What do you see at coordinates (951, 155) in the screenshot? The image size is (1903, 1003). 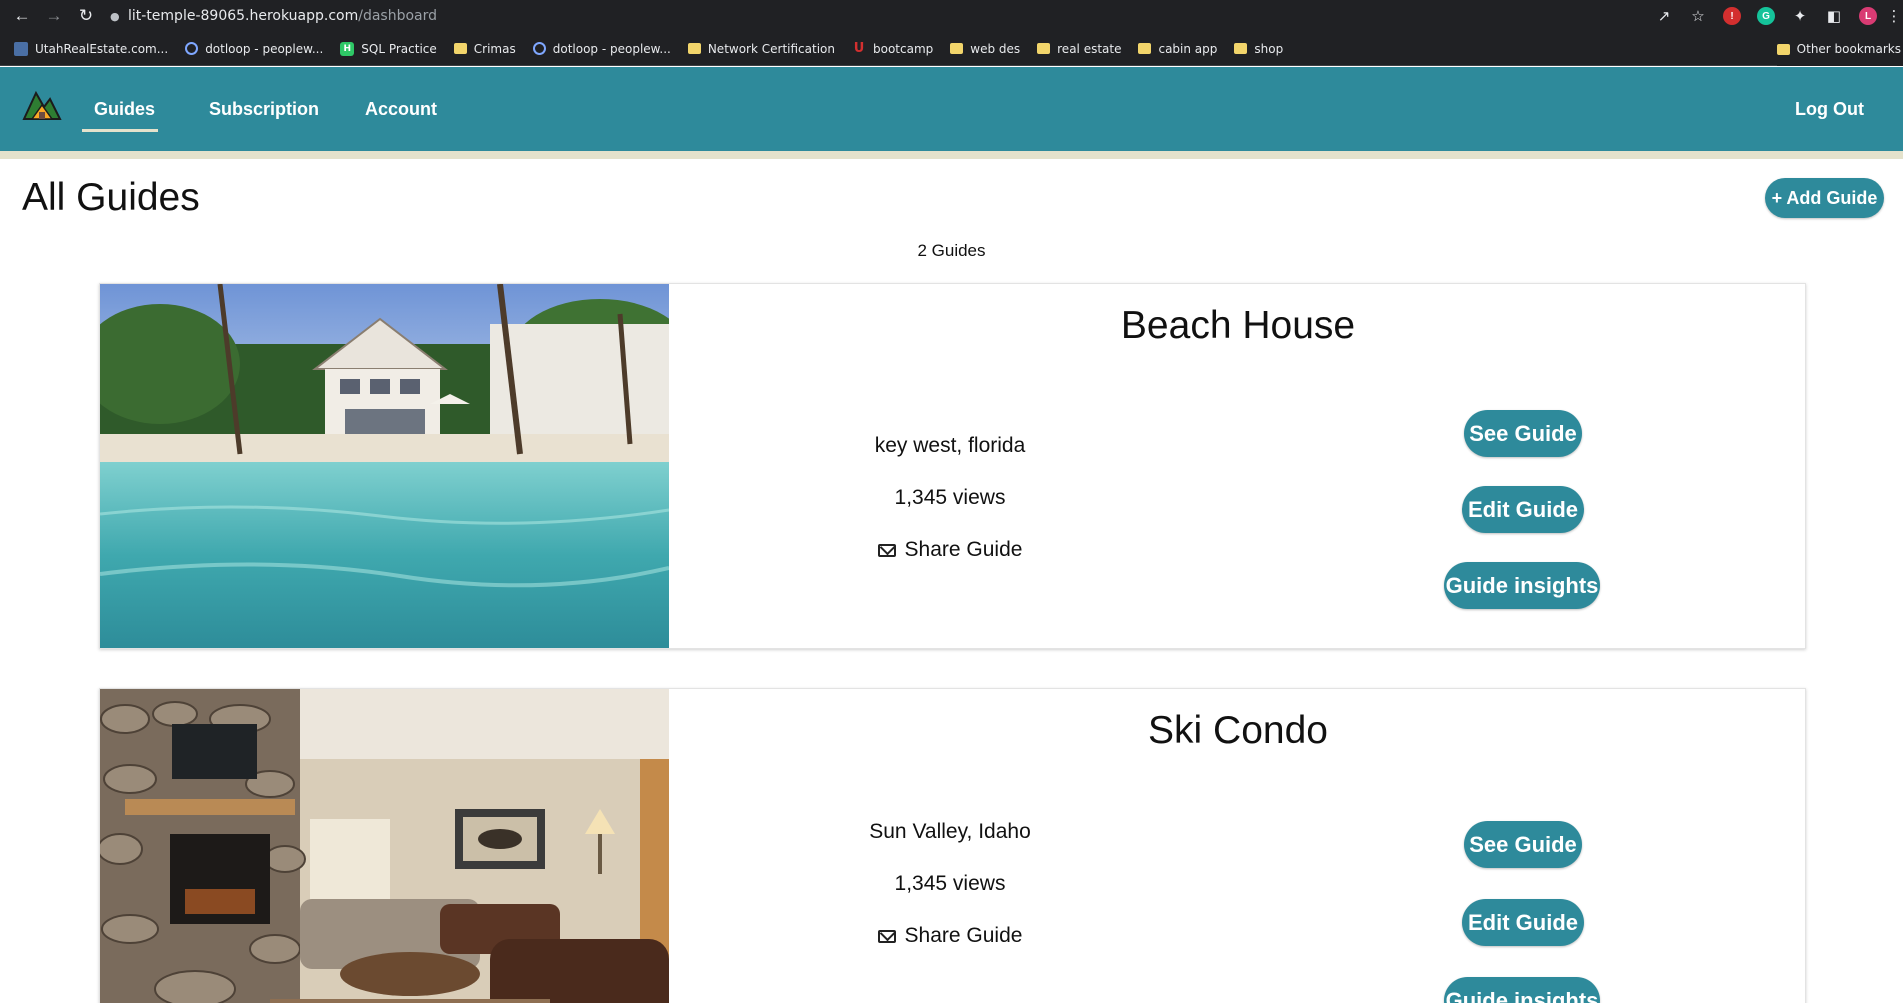 I see `navbar-accent-stripe` at bounding box center [951, 155].